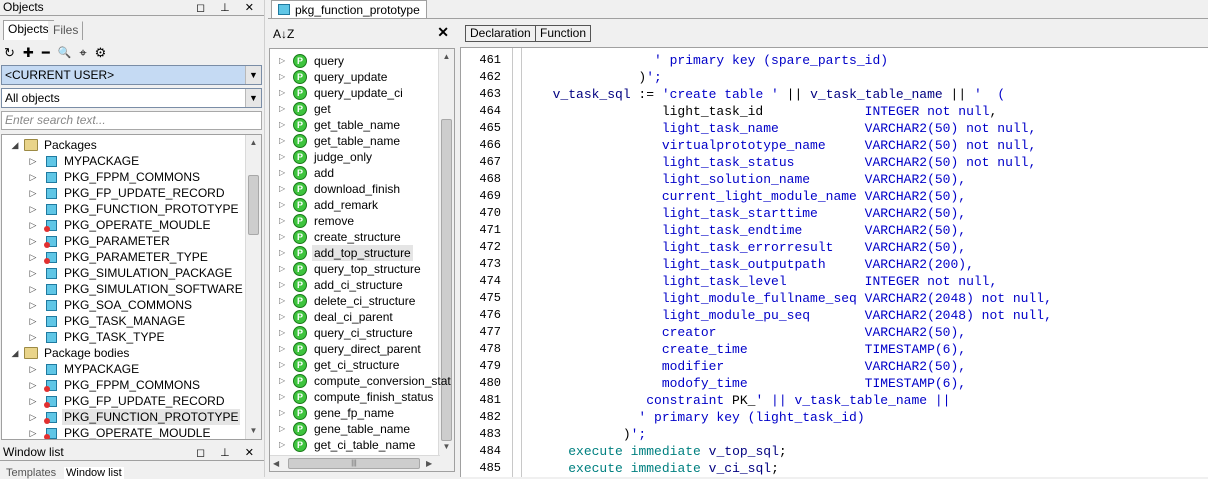 This screenshot has height=479, width=1208. I want to click on tree-folder-packages: ◢ Packages, so click(122, 145).